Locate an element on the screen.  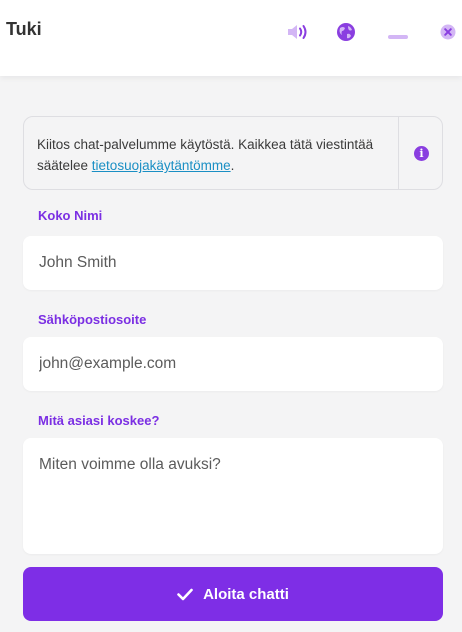
info-icon: i is located at coordinates (421, 153).